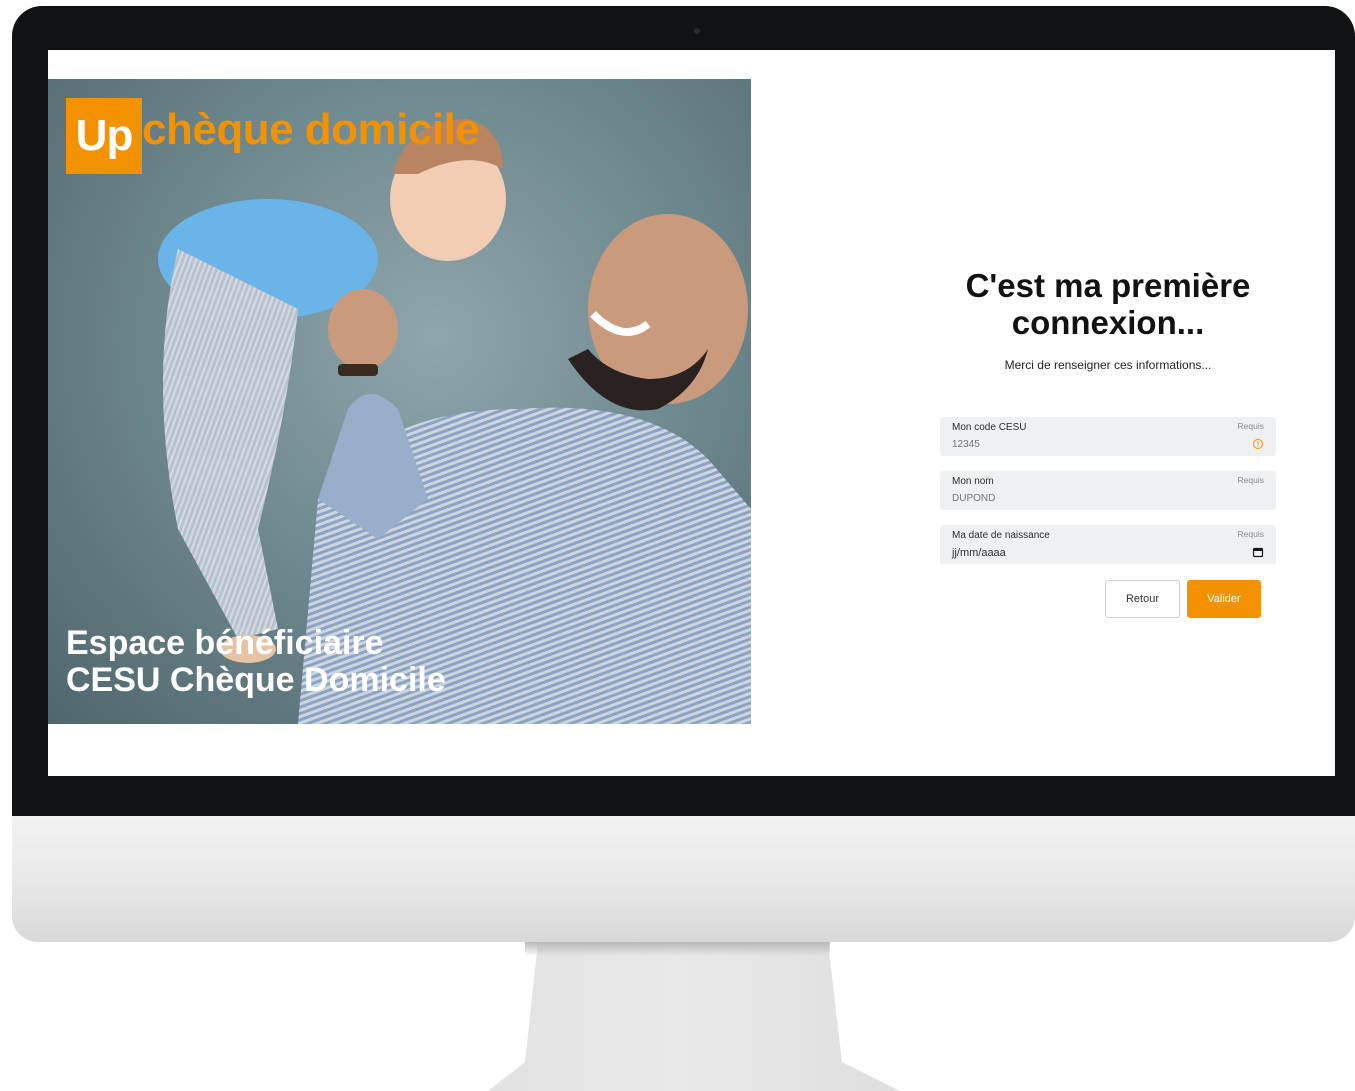 Image resolution: width=1355 pixels, height=1091 pixels. What do you see at coordinates (1258, 444) in the screenshot?
I see `info-circle-icon` at bounding box center [1258, 444].